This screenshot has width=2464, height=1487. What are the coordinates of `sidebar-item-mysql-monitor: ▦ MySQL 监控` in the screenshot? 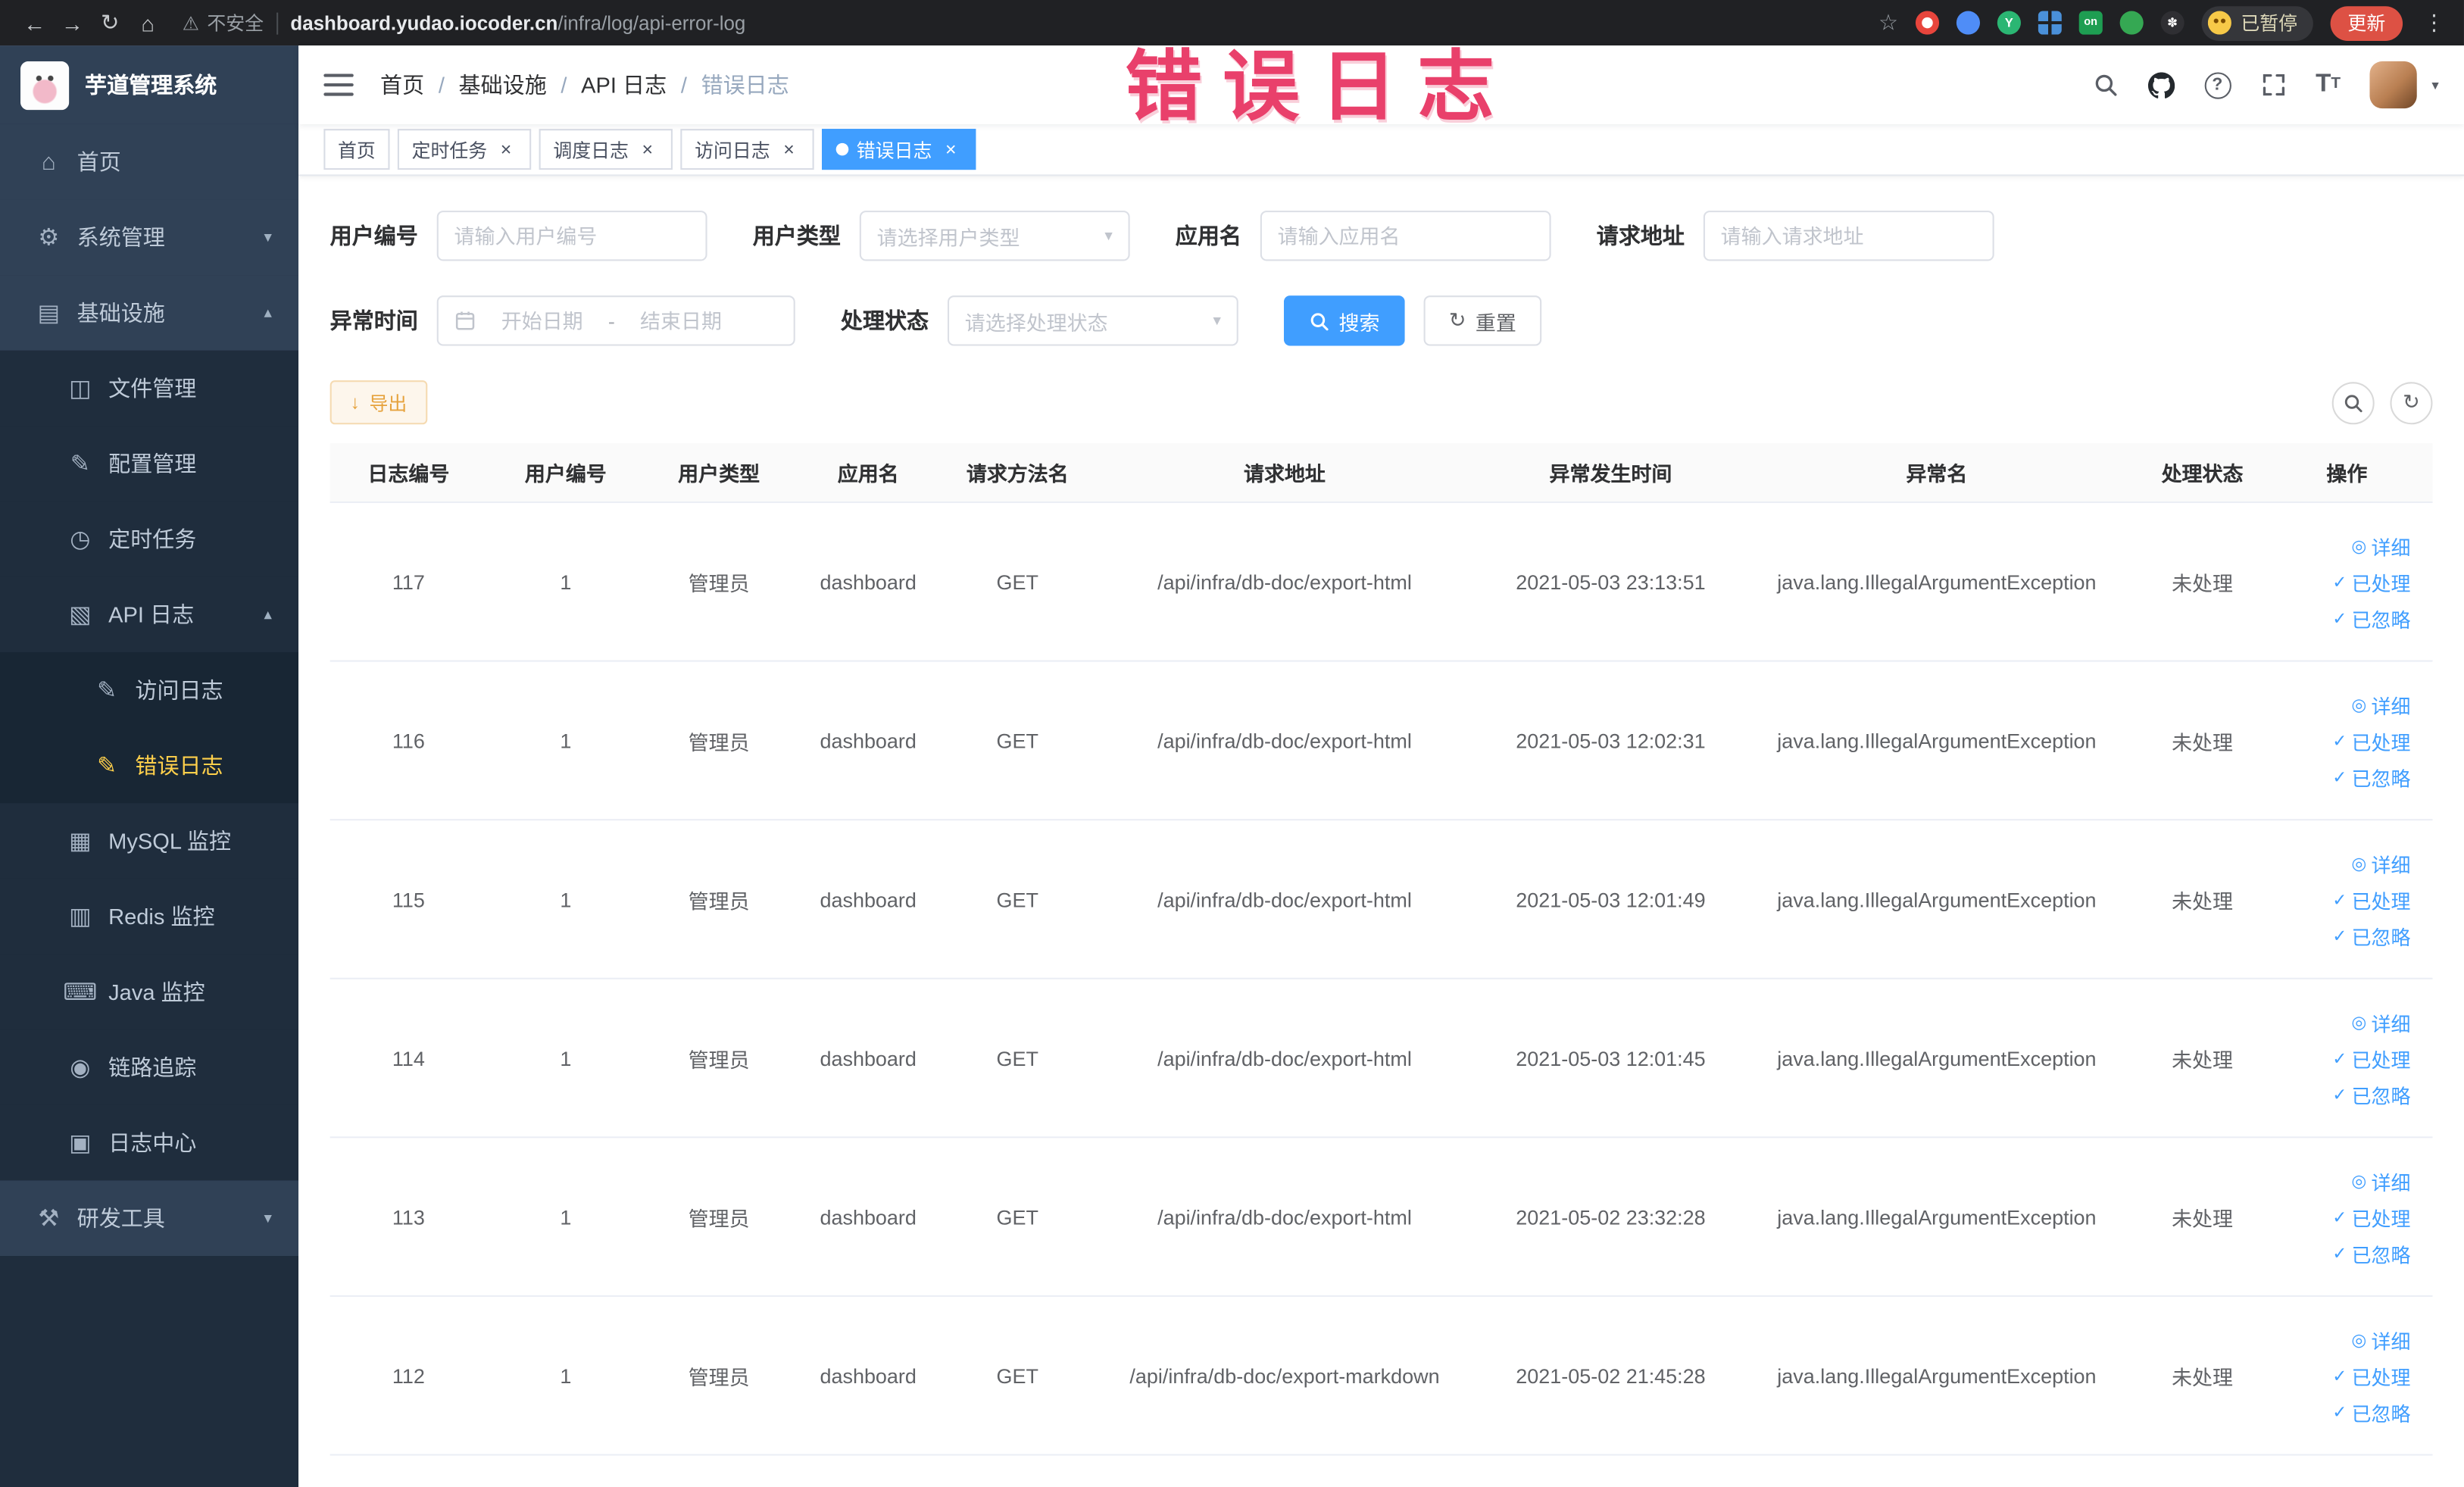 It's located at (149, 841).